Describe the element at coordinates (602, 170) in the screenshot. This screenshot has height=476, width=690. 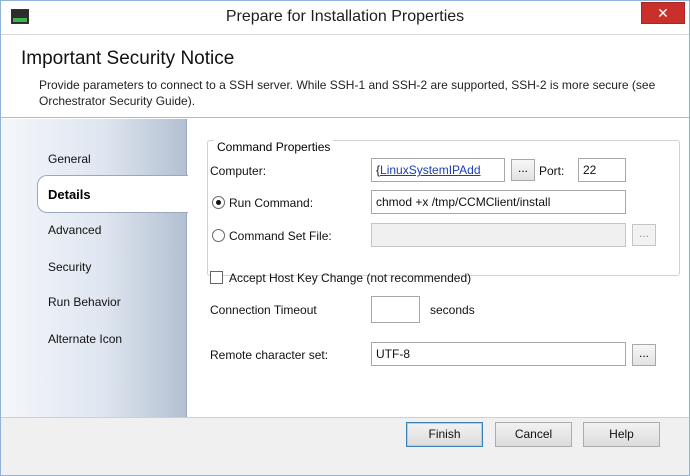
I see `port-input: 22` at that location.